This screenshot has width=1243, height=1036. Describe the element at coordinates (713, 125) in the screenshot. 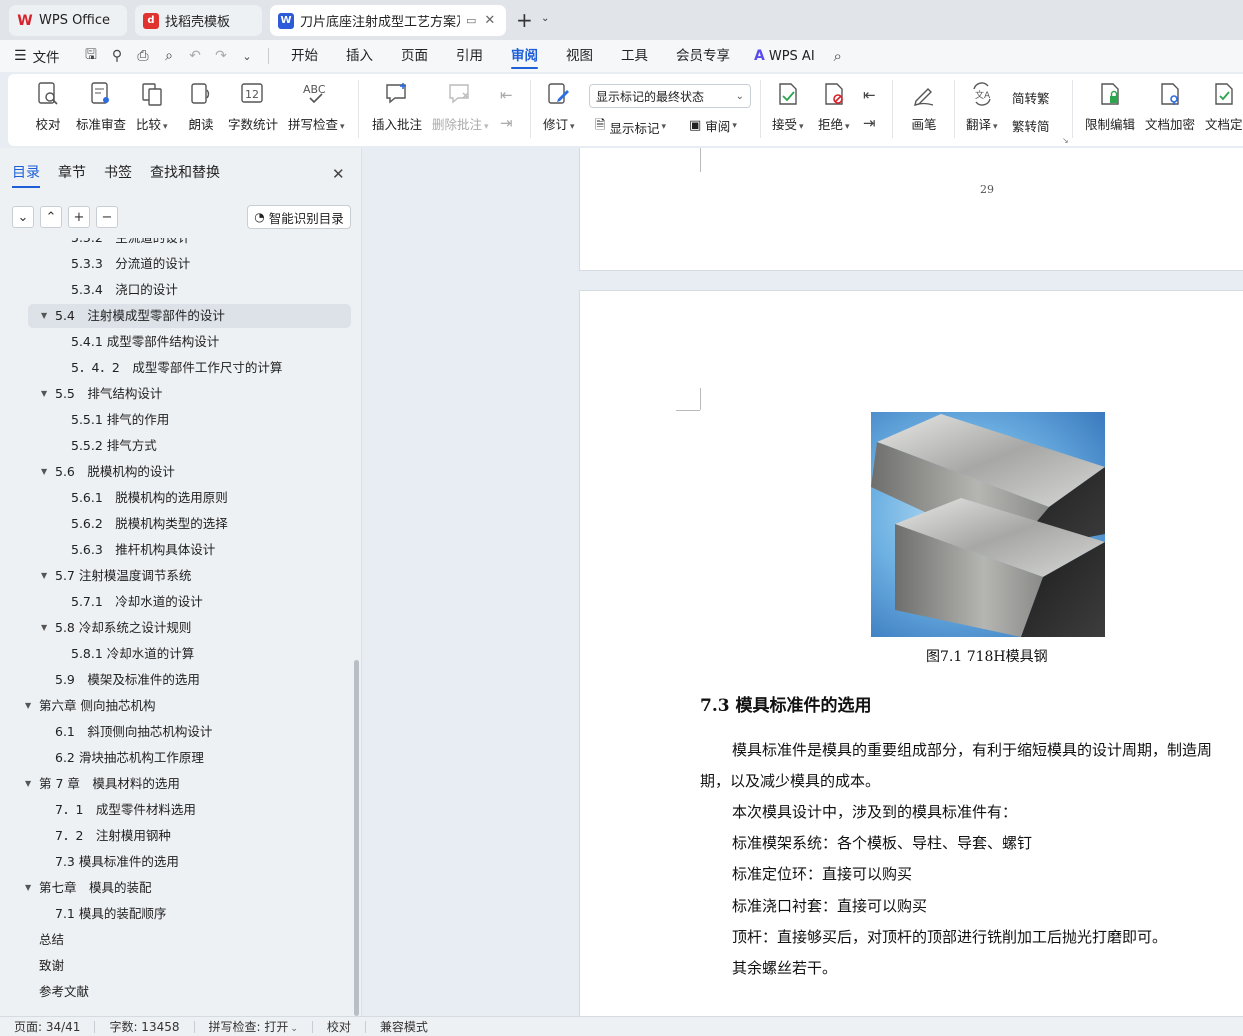

I see `review-pane-button: ▣ 审阅 ▾` at that location.